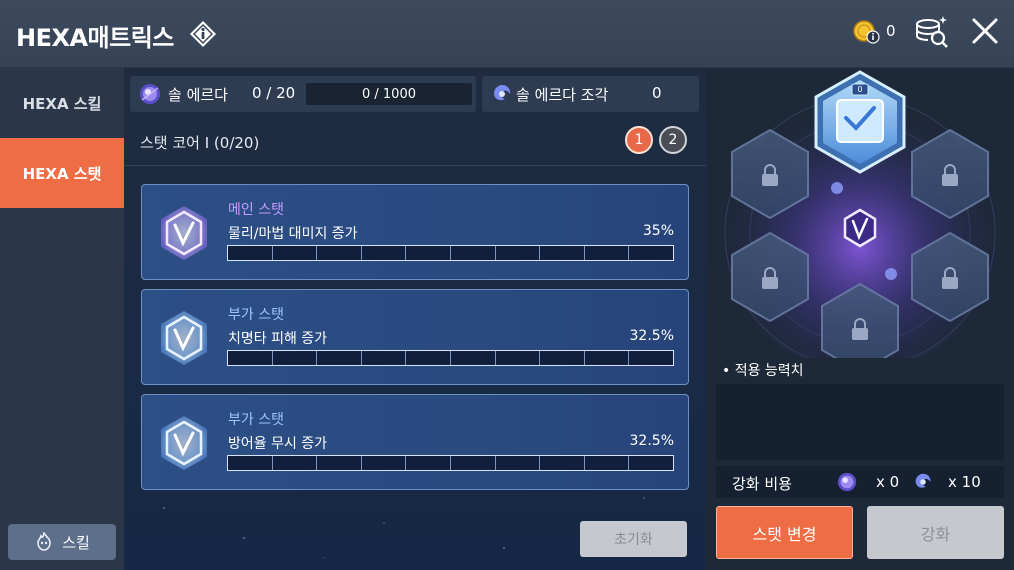  What do you see at coordinates (62, 319) in the screenshot?
I see `sidebar: HEXA 스킬 HEXA 스탯 스킬` at bounding box center [62, 319].